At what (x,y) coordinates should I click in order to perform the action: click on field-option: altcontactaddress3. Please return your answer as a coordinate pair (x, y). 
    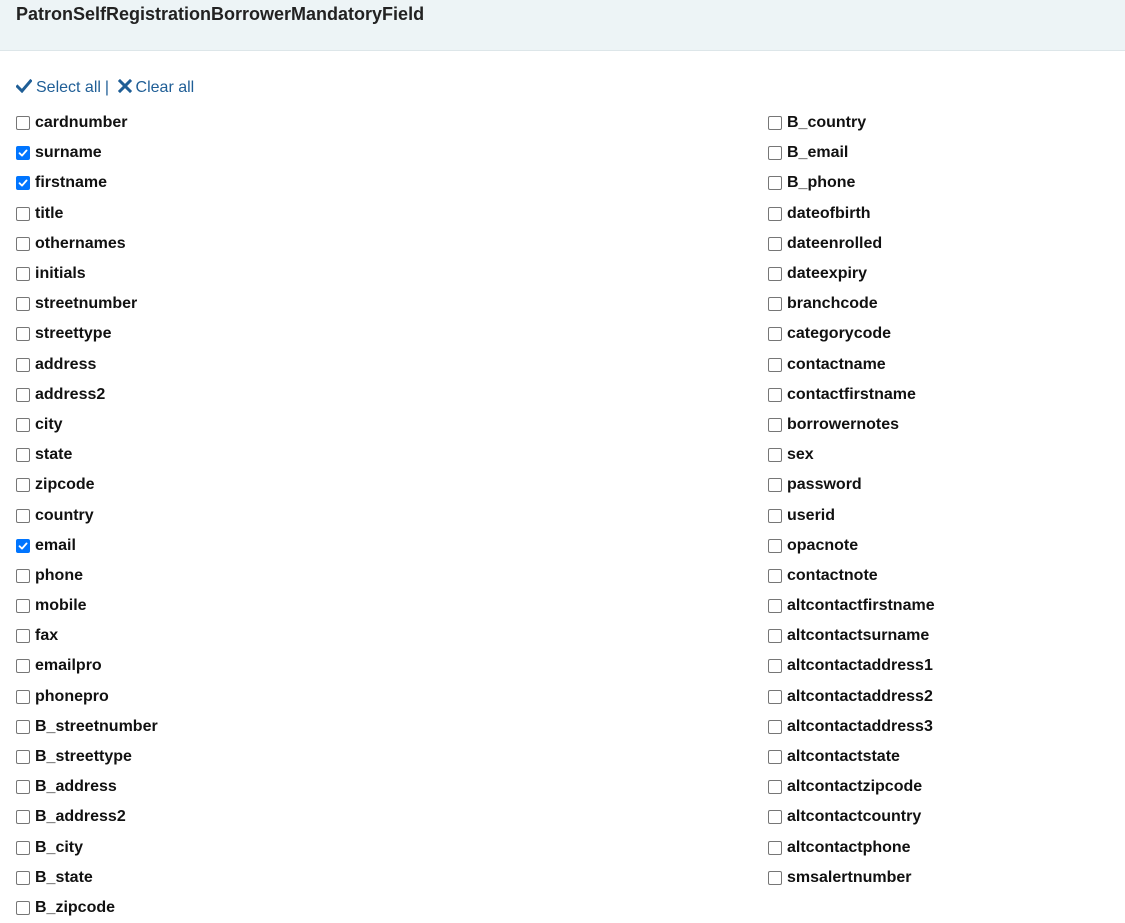
    Looking at the image, I should click on (851, 727).